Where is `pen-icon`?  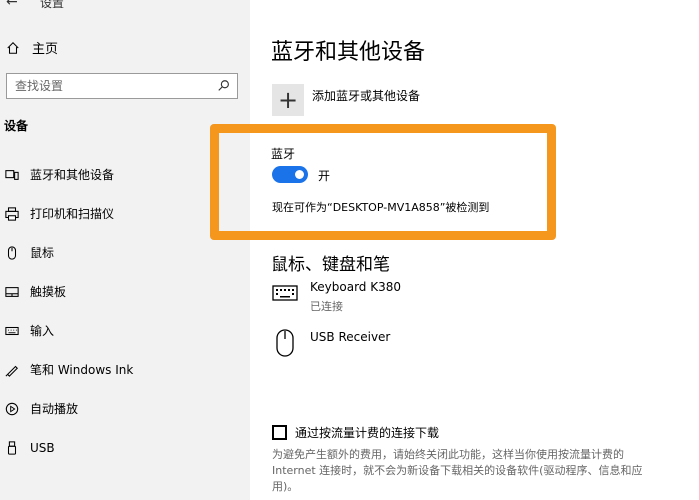 pen-icon is located at coordinates (12, 370).